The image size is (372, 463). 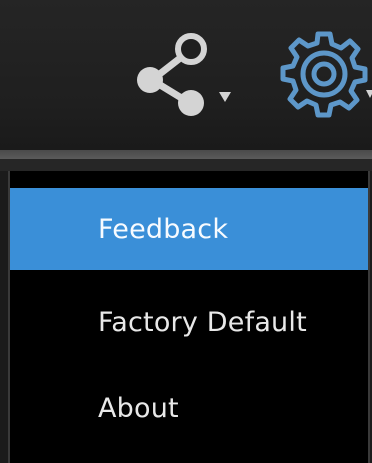 I want to click on share-icon, so click(x=184, y=74).